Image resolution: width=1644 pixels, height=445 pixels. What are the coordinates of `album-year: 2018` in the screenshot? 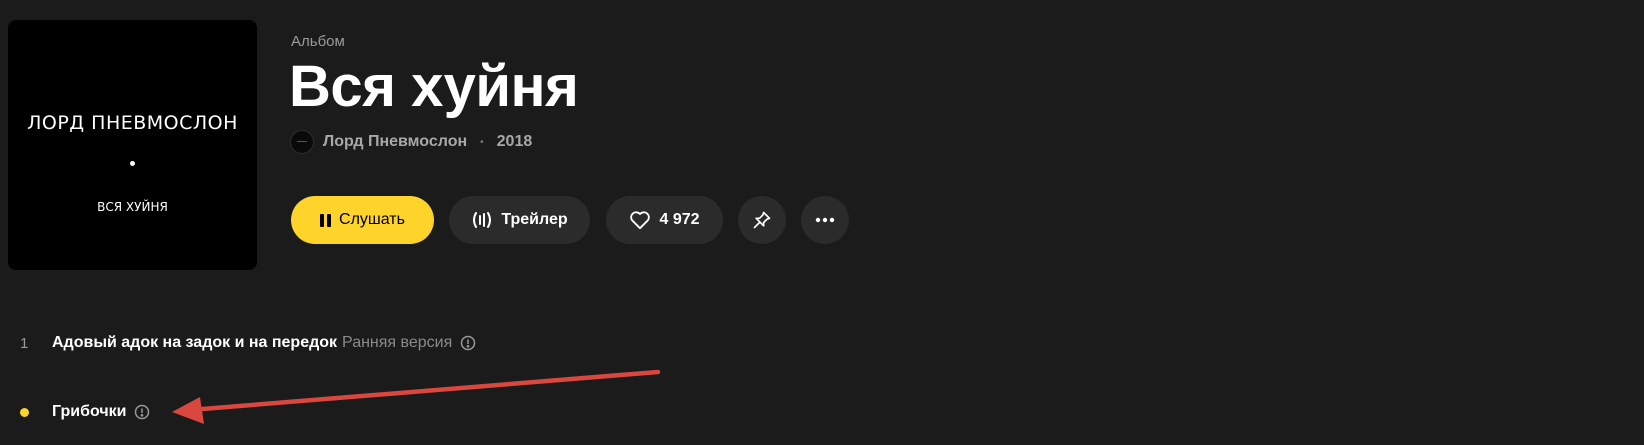 It's located at (514, 141).